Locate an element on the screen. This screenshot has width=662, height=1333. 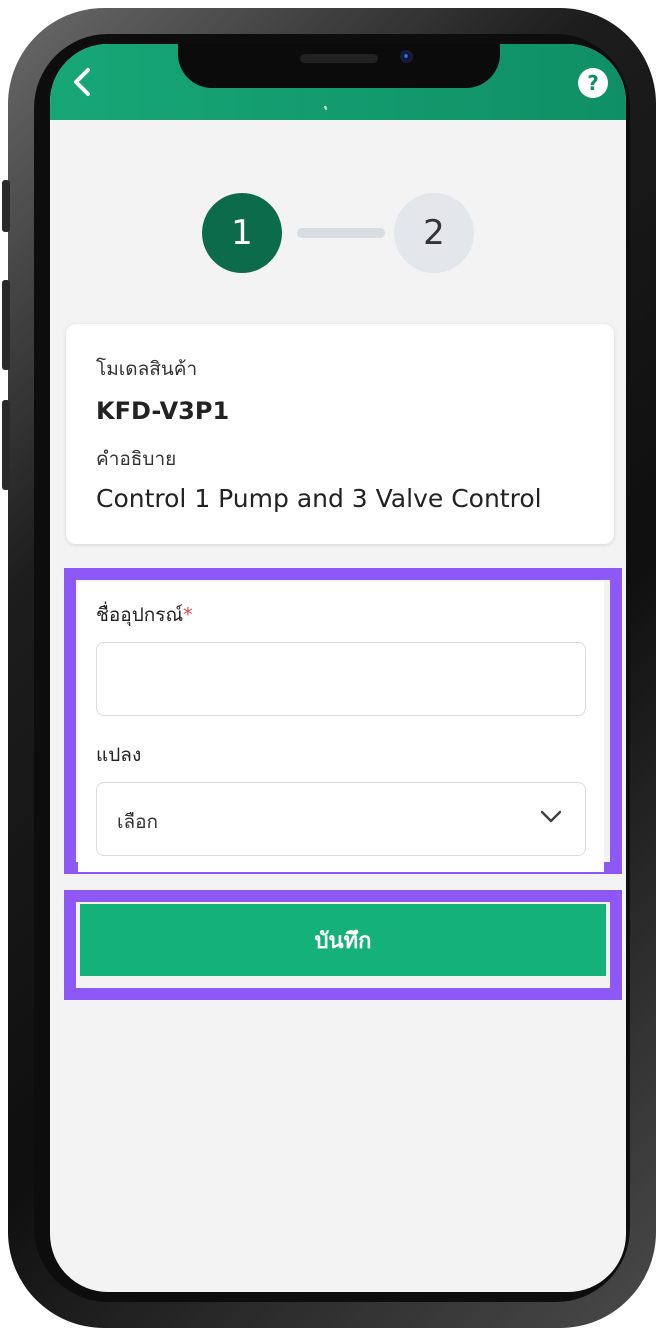
help-icon: ? is located at coordinates (593, 83).